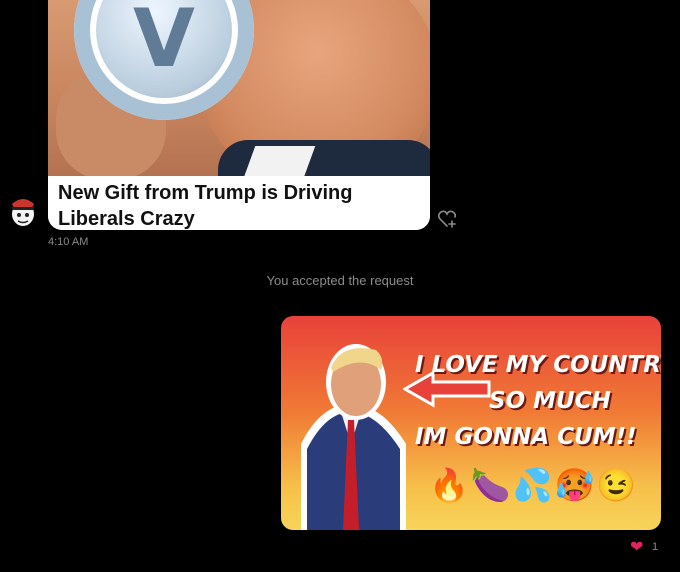 This screenshot has width=680, height=572. Describe the element at coordinates (447, 219) in the screenshot. I see `add-reaction-icon` at that location.